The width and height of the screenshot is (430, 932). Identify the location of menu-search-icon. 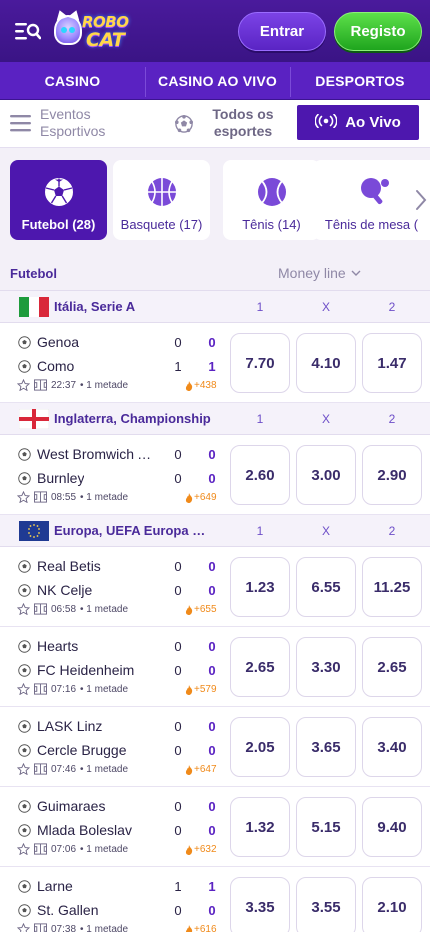
(28, 31).